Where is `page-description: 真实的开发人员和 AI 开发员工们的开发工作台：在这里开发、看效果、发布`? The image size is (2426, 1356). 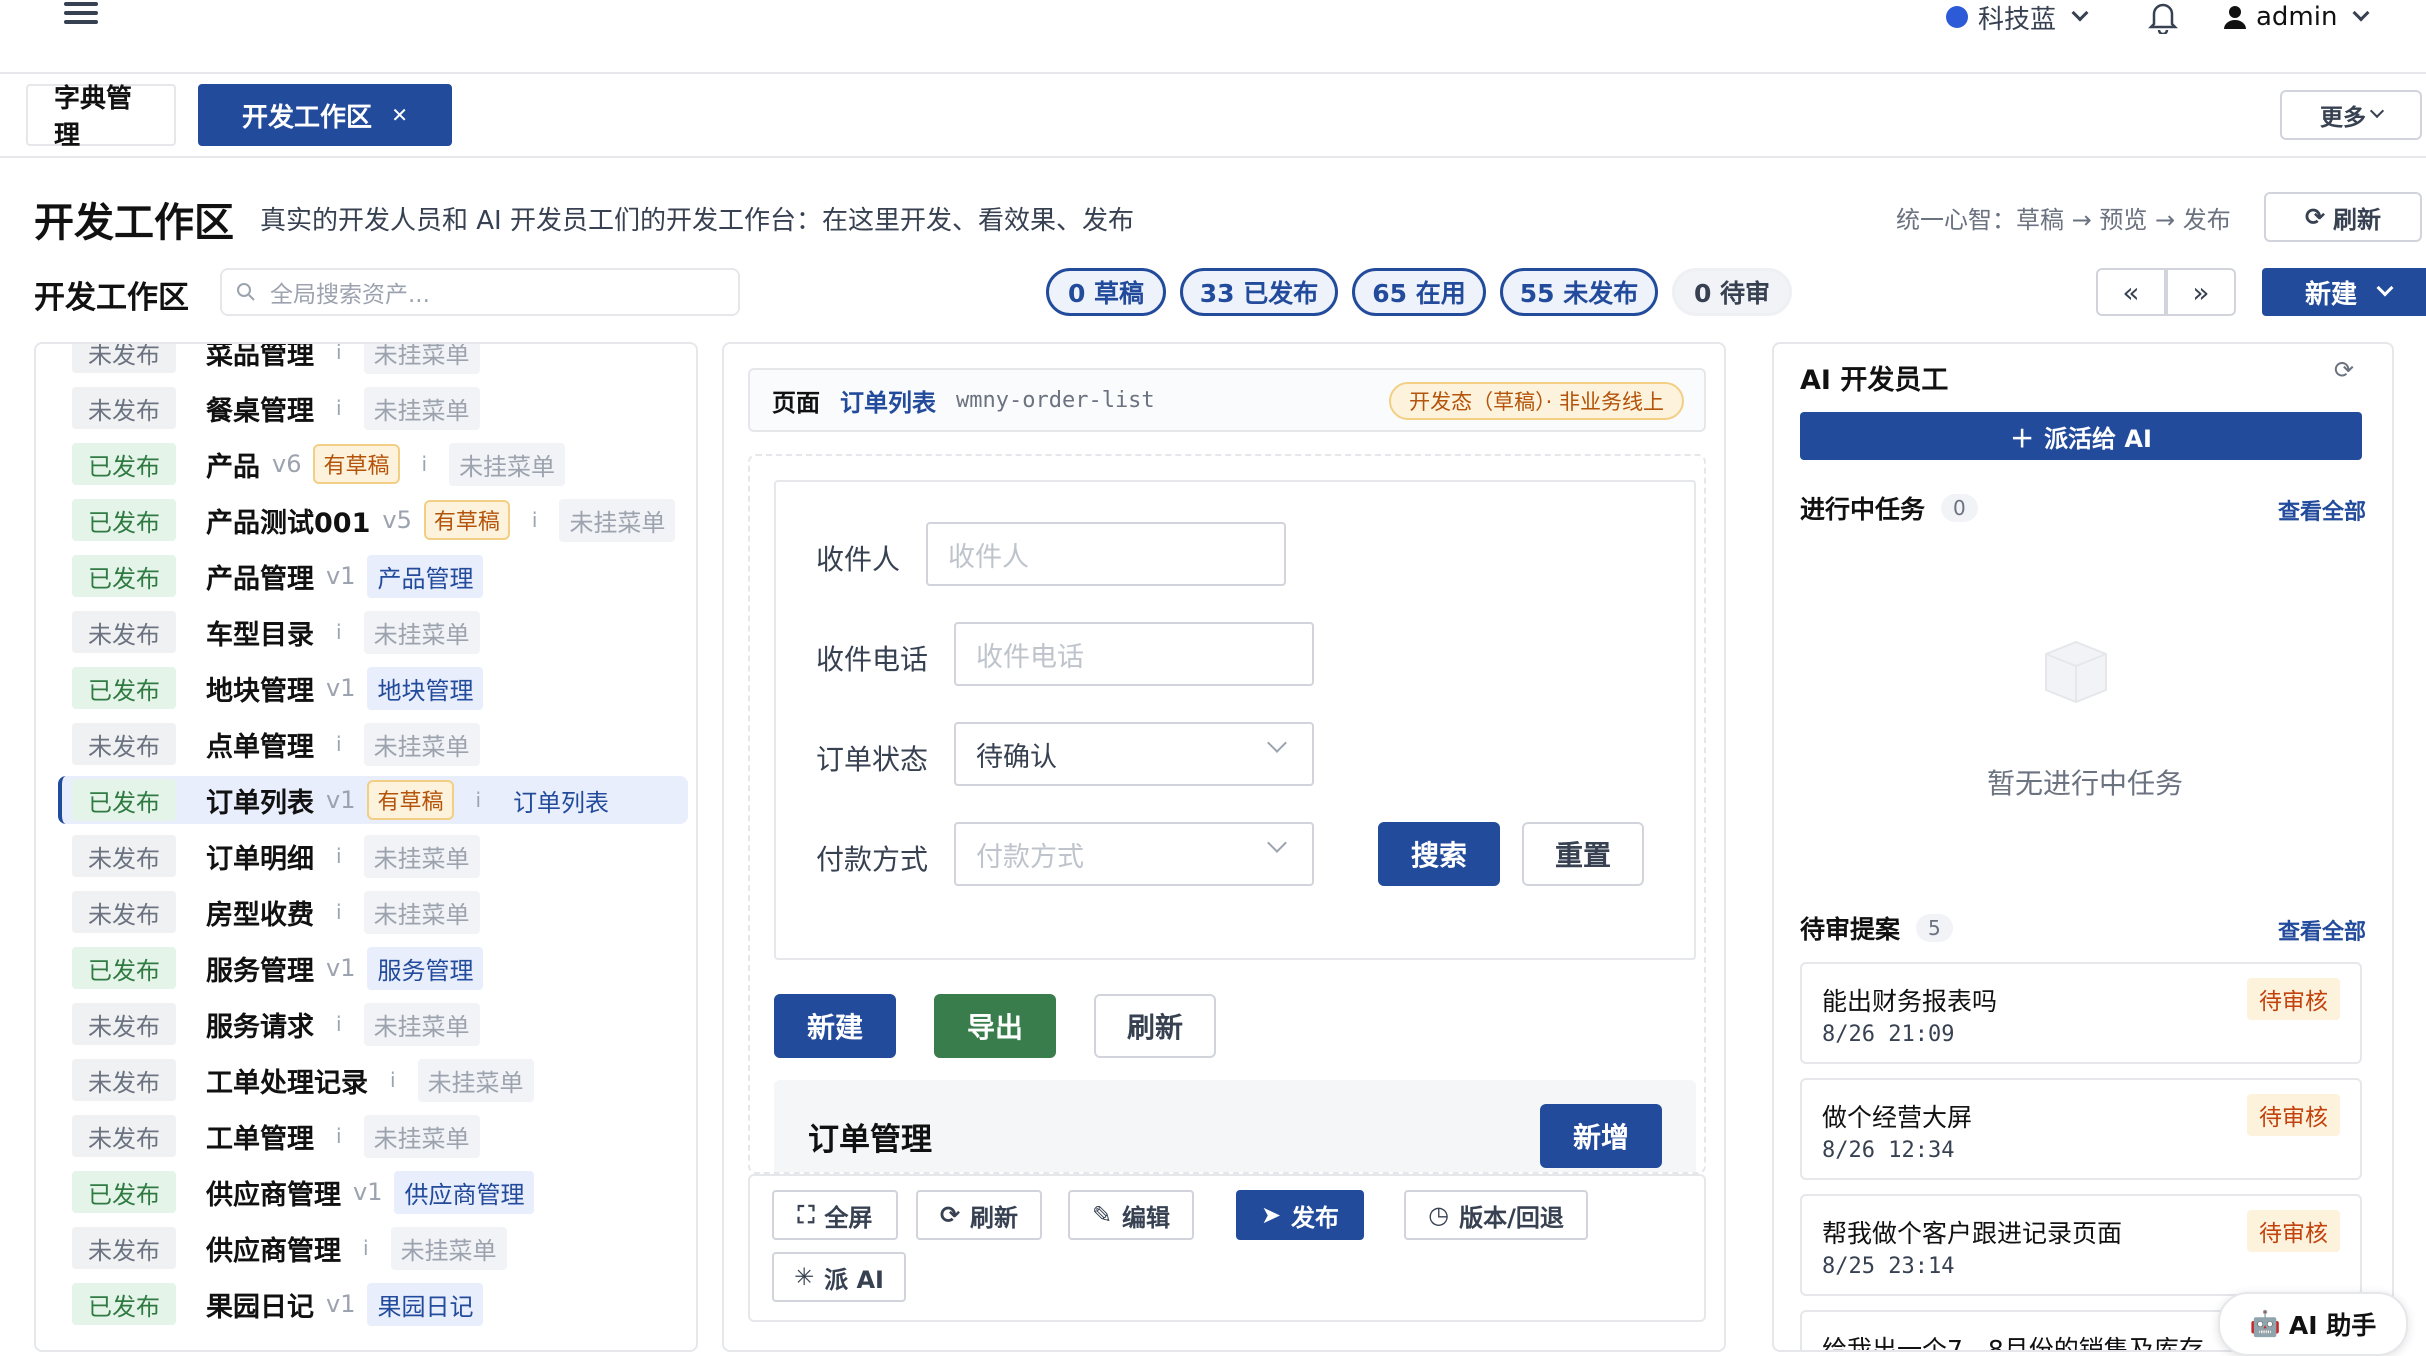
page-description: 真实的开发人员和 AI 开发员工们的开发工作台：在这里开发、看效果、发布 is located at coordinates (697, 221).